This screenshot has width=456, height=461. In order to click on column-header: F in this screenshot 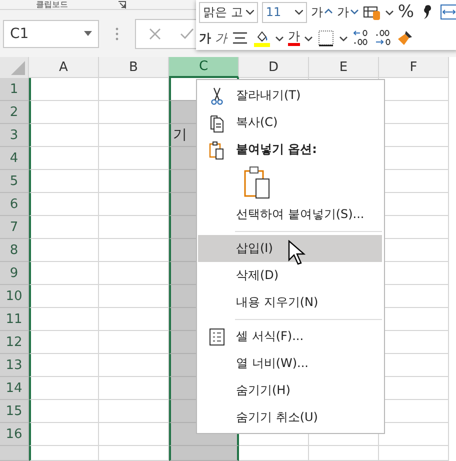, I will do `click(414, 67)`.